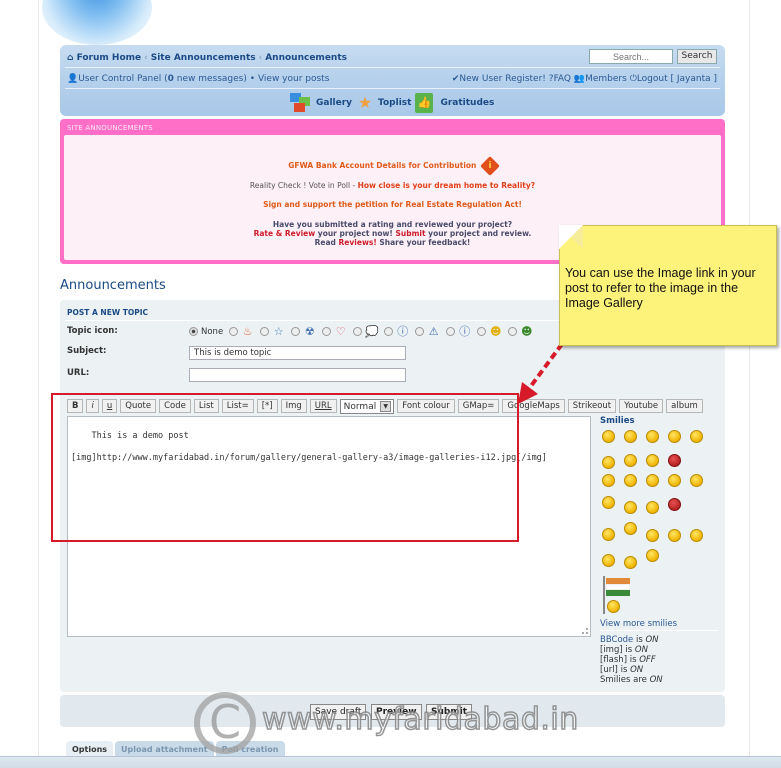 The height and width of the screenshot is (768, 781). I want to click on submit-button: Submit, so click(449, 712).